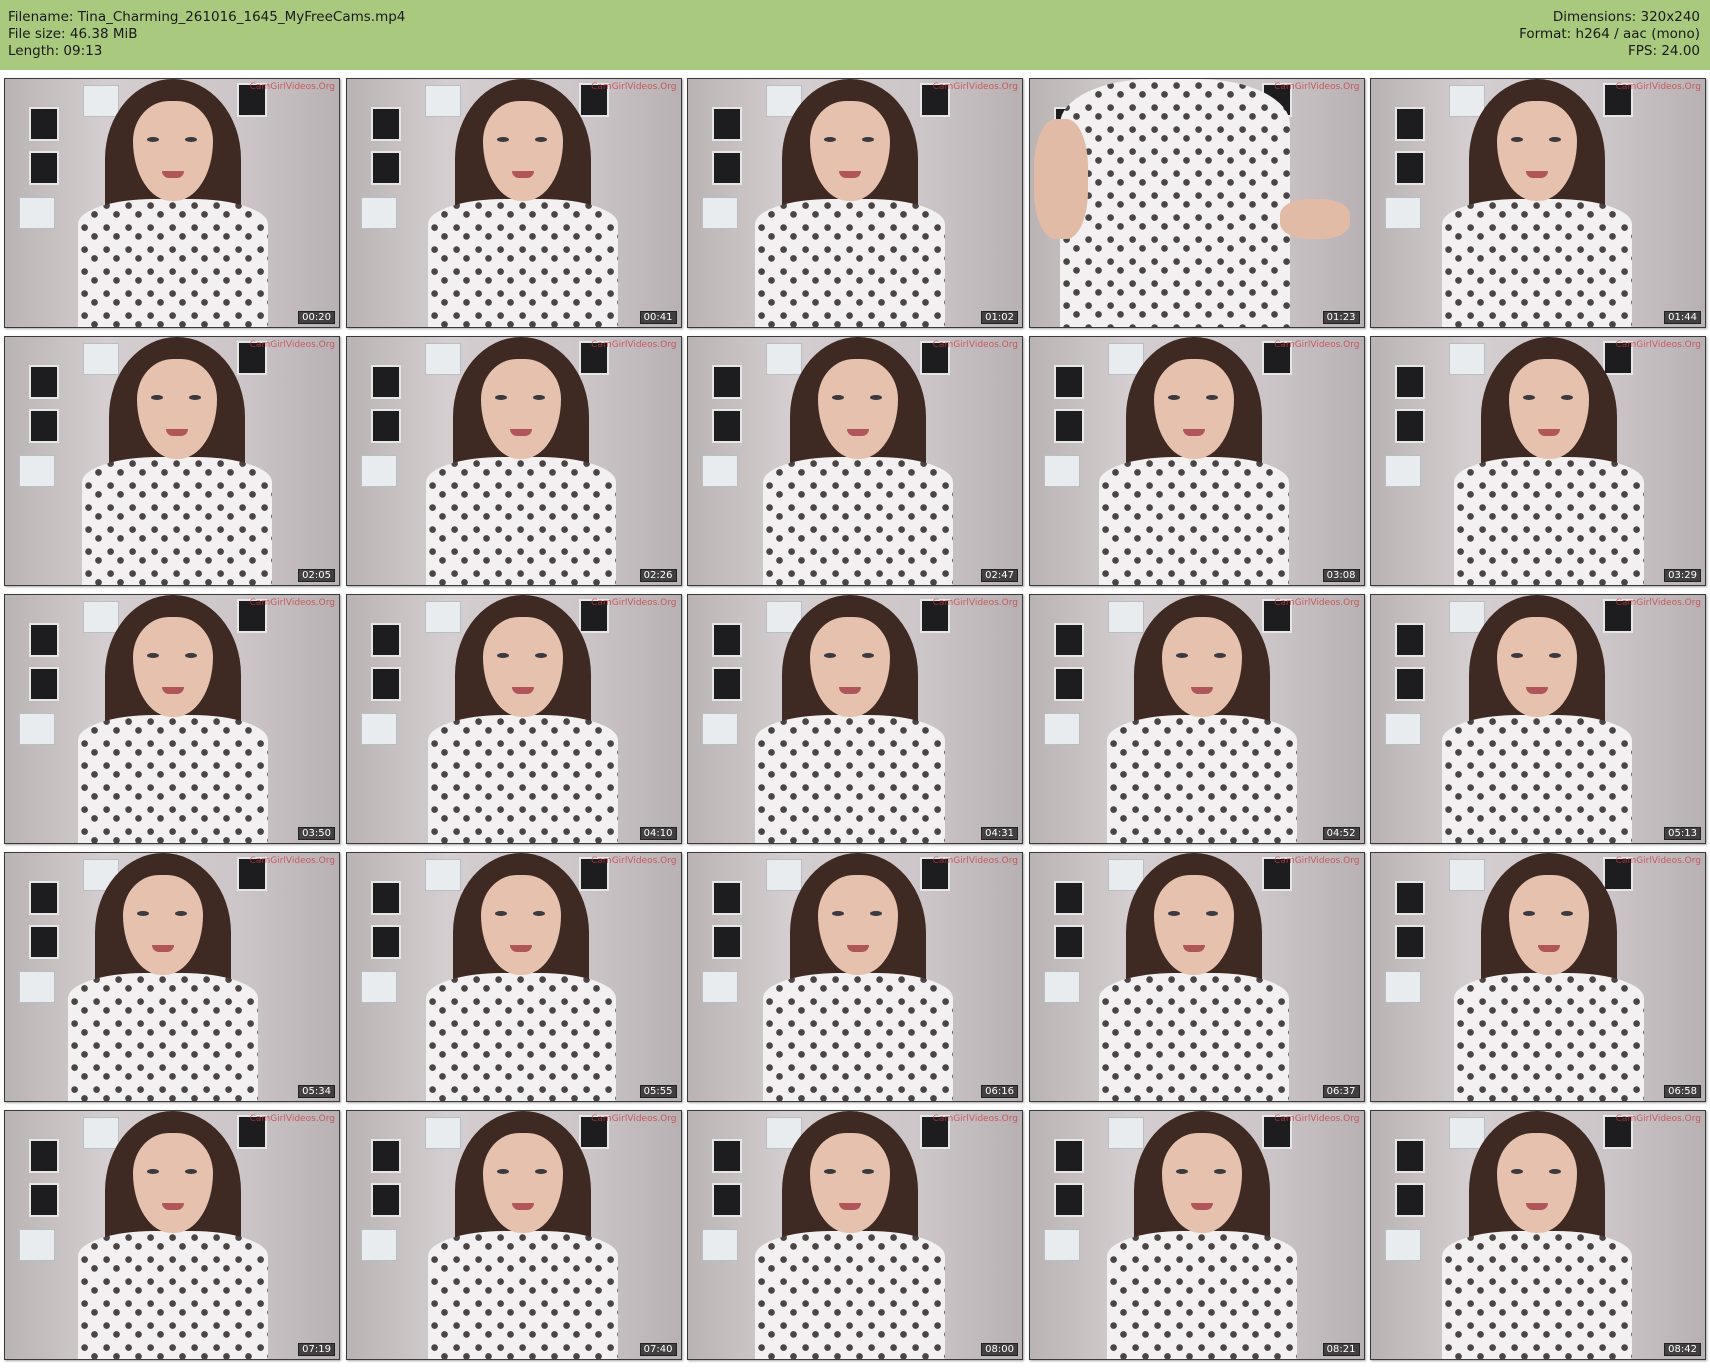  I want to click on video-thumbnail: CamGirlVideos.Org 05:13, so click(1538, 719).